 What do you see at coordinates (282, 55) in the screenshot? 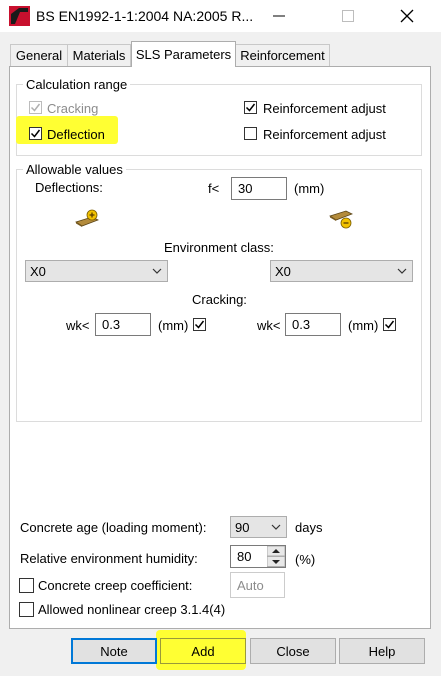
I see `tab-reinforcement: Reinforcement` at bounding box center [282, 55].